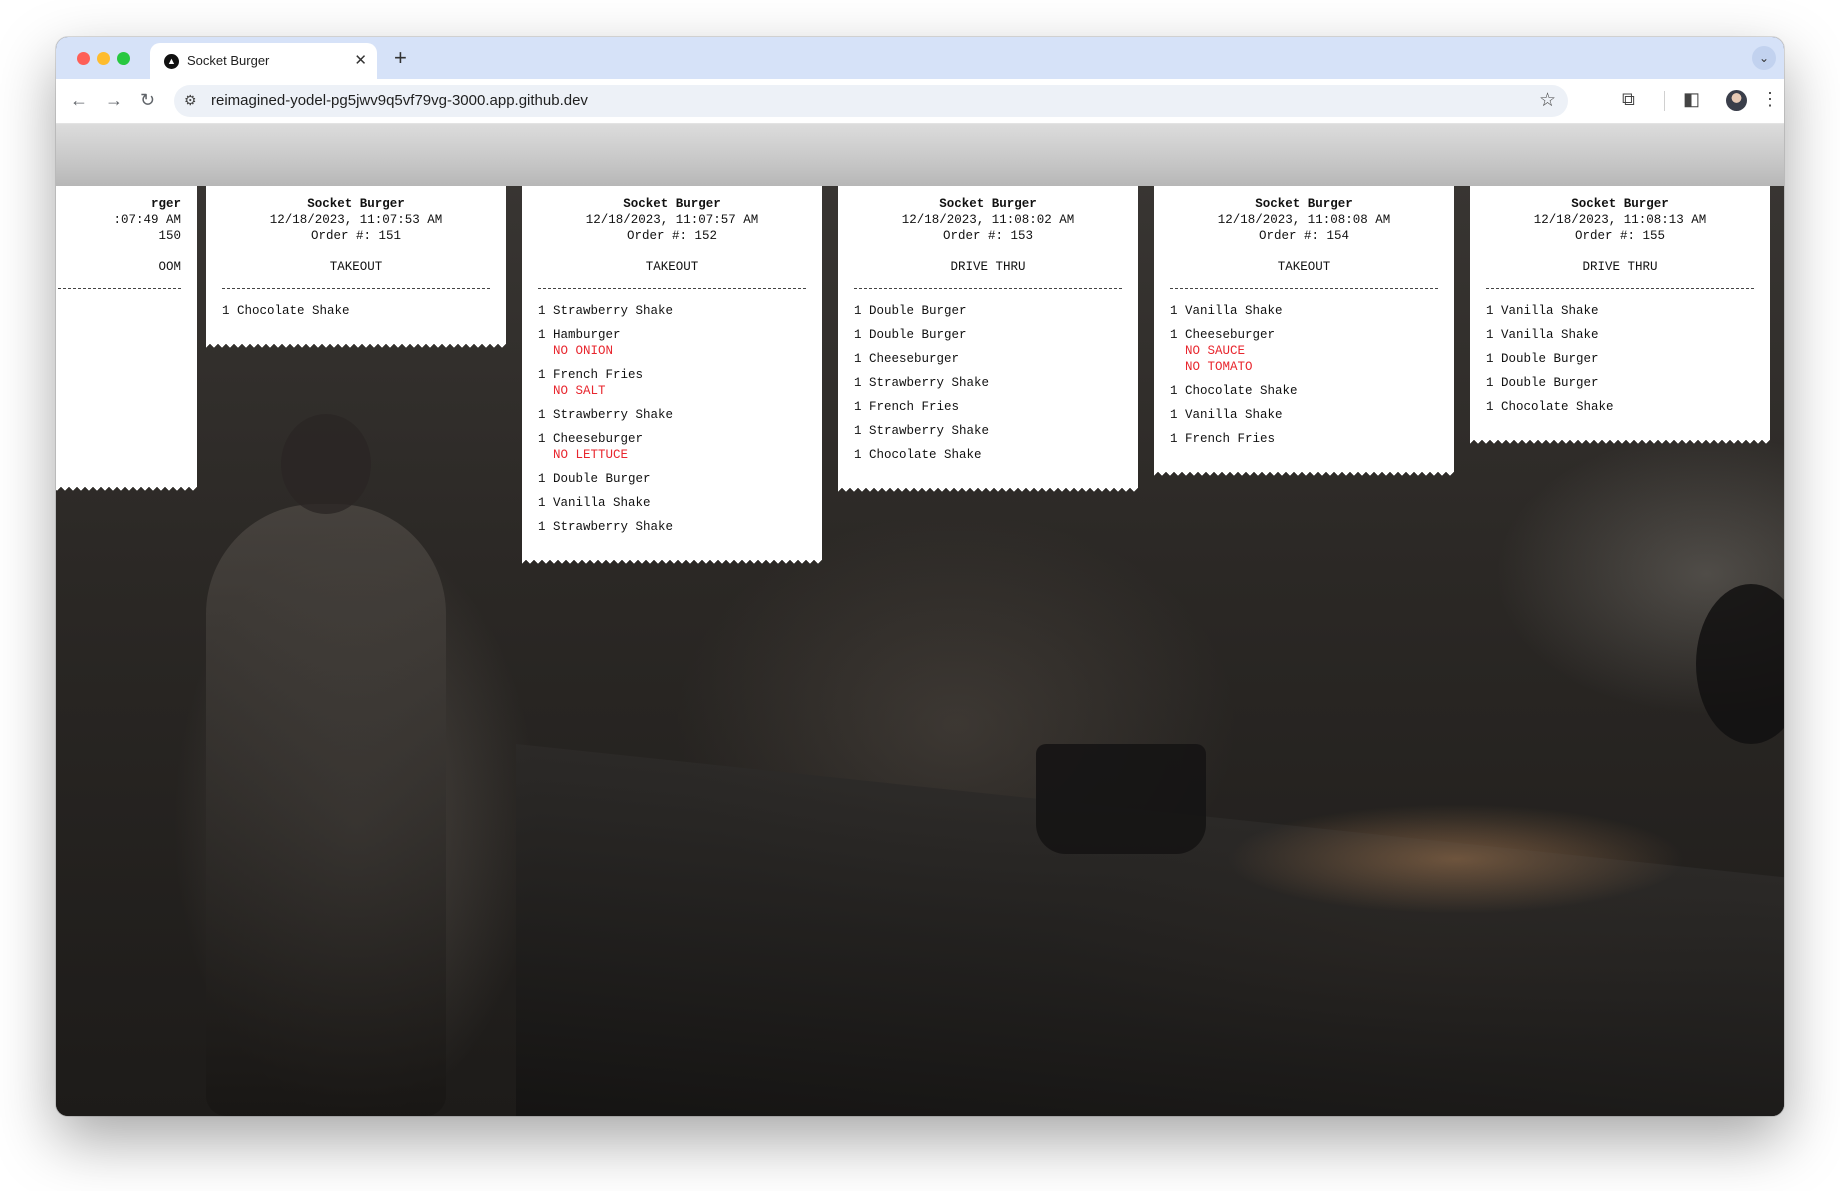  I want to click on background-chef, so click(326, 810).